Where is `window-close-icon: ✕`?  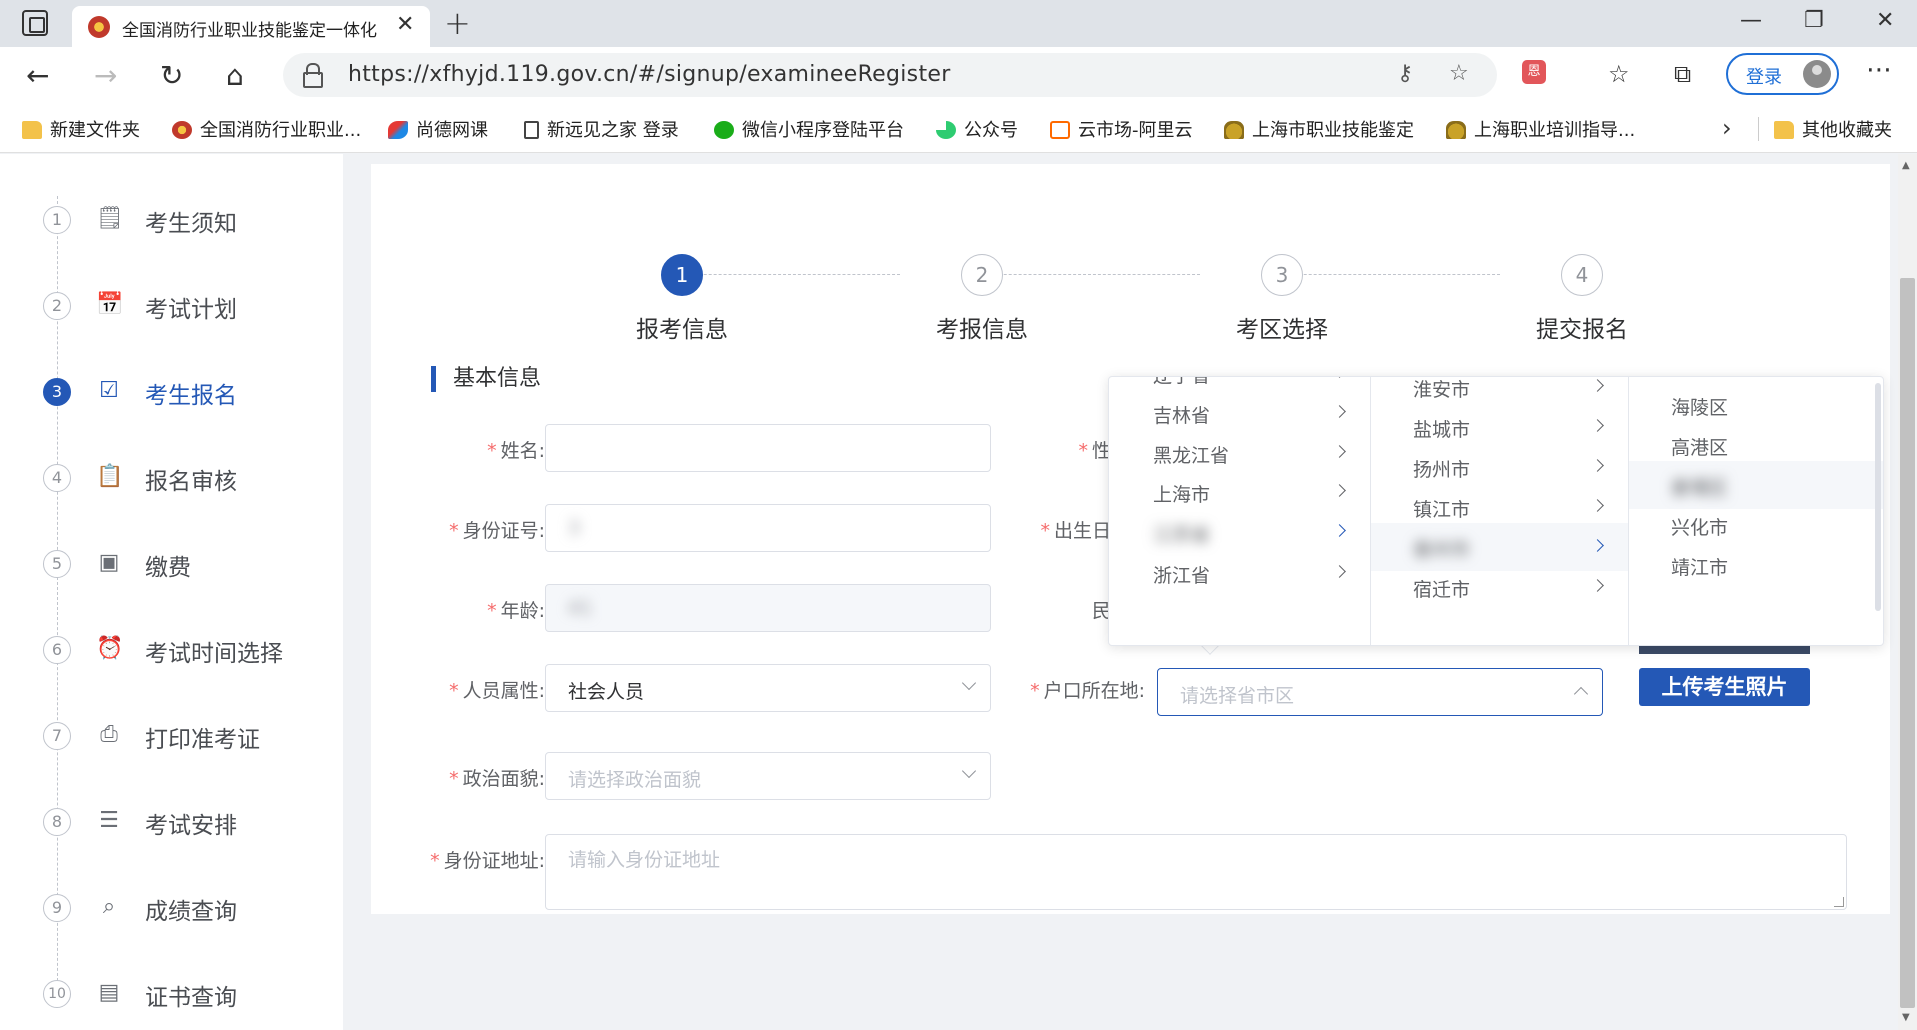
window-close-icon: ✕ is located at coordinates (1885, 20).